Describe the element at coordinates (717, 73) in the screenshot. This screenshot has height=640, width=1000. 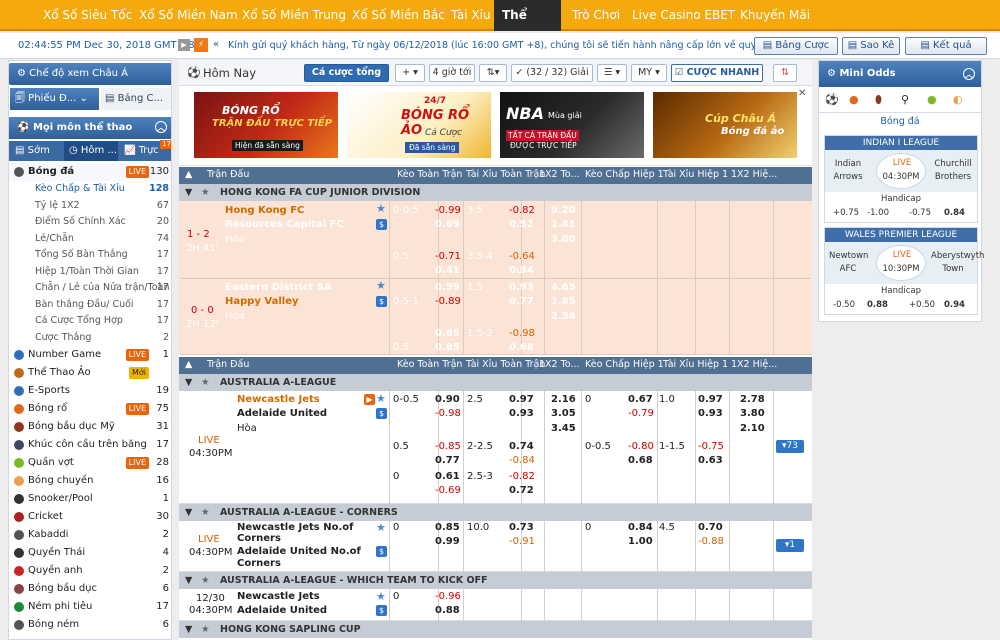
I see `quick-bet-toggle: ☑ CƯỢC NHANH` at that location.